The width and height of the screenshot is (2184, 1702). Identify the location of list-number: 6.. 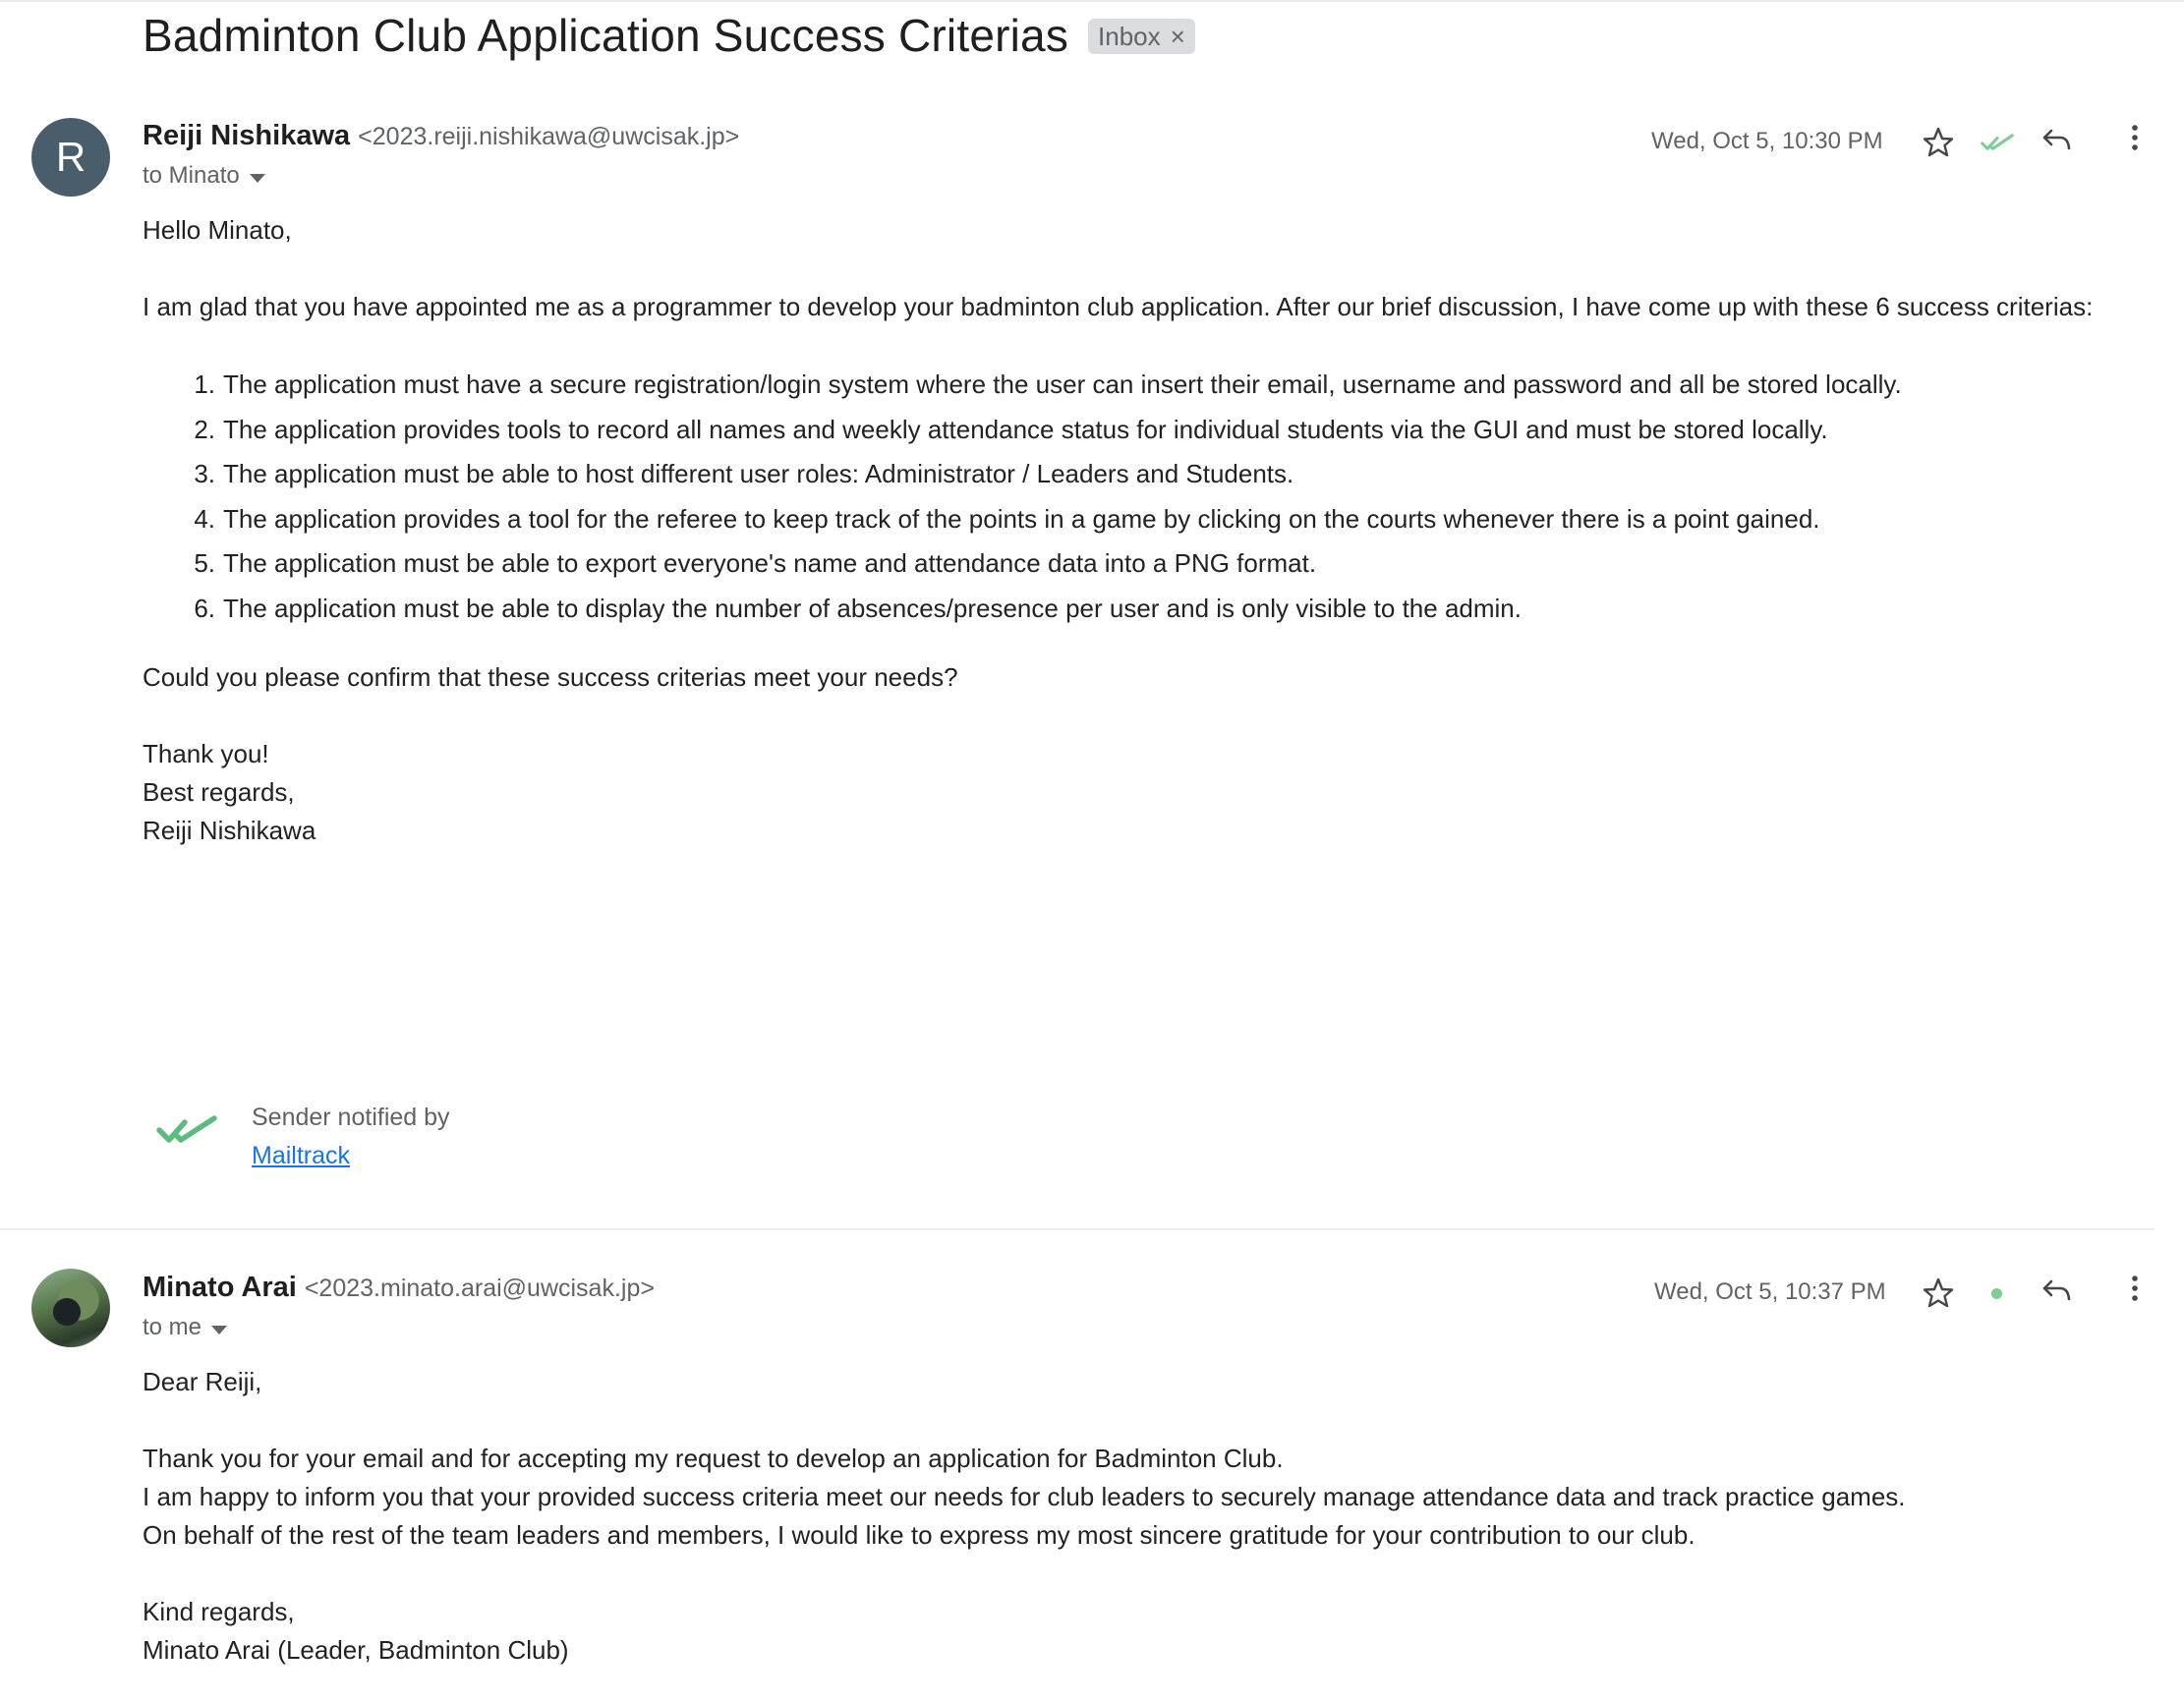
(204, 608).